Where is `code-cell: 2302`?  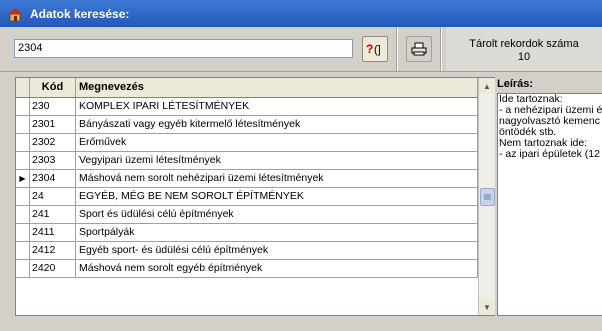
code-cell: 2302 is located at coordinates (53, 142).